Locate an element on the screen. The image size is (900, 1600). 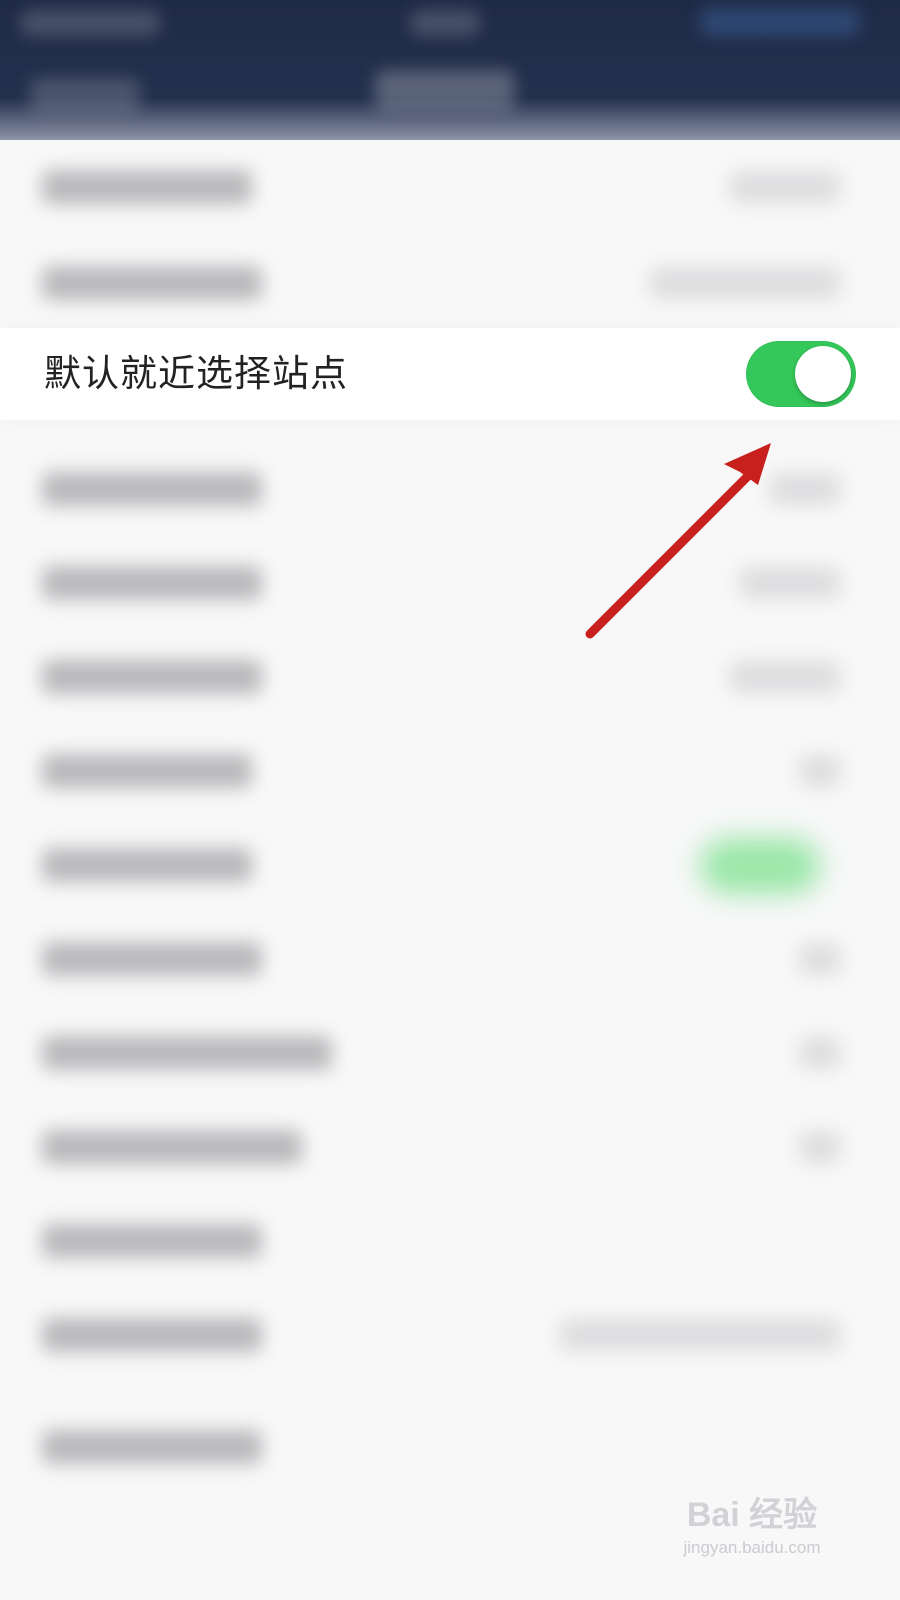
toggle-knob is located at coordinates (823, 374).